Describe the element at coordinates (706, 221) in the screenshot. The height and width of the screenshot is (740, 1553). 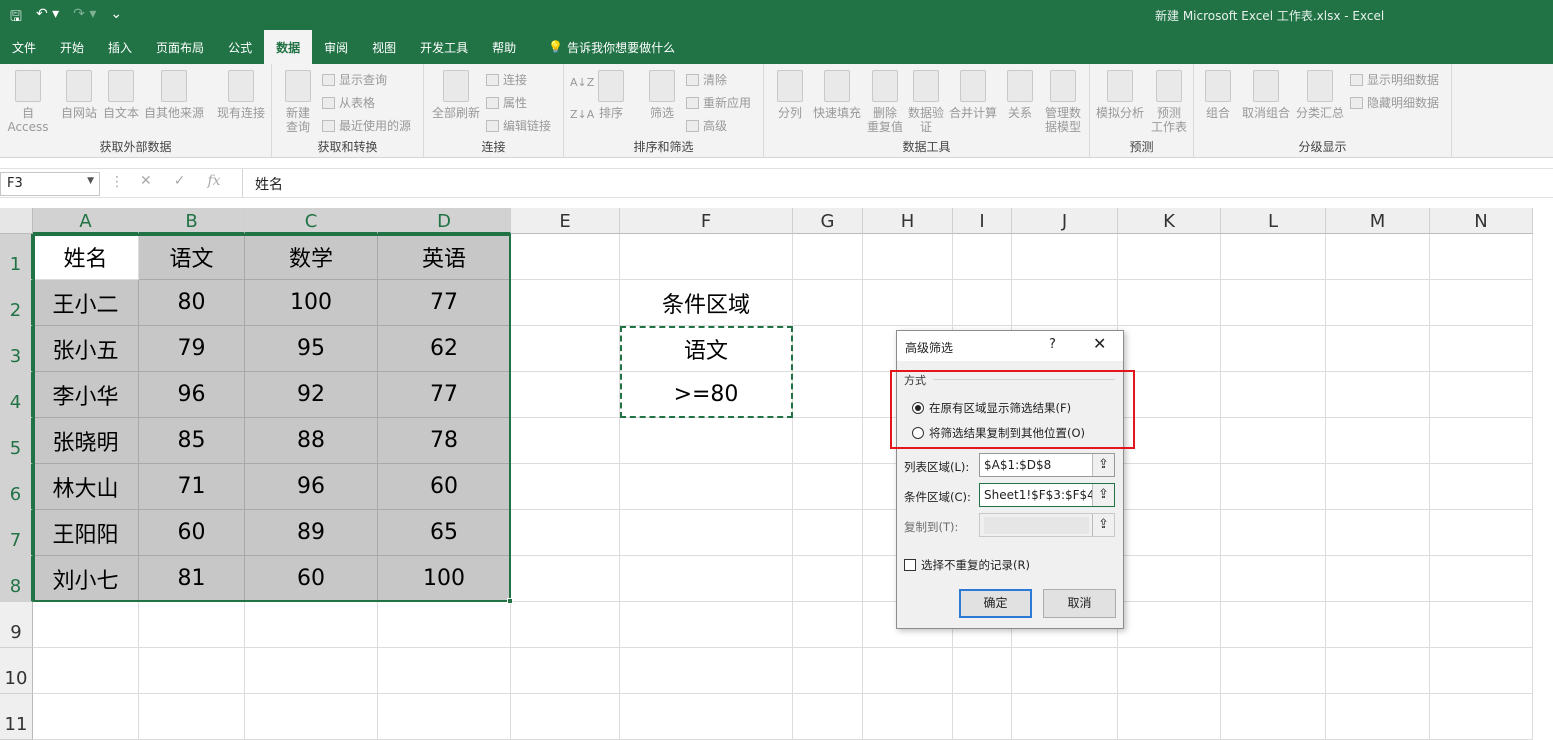
I see `column-header-f: F` at that location.